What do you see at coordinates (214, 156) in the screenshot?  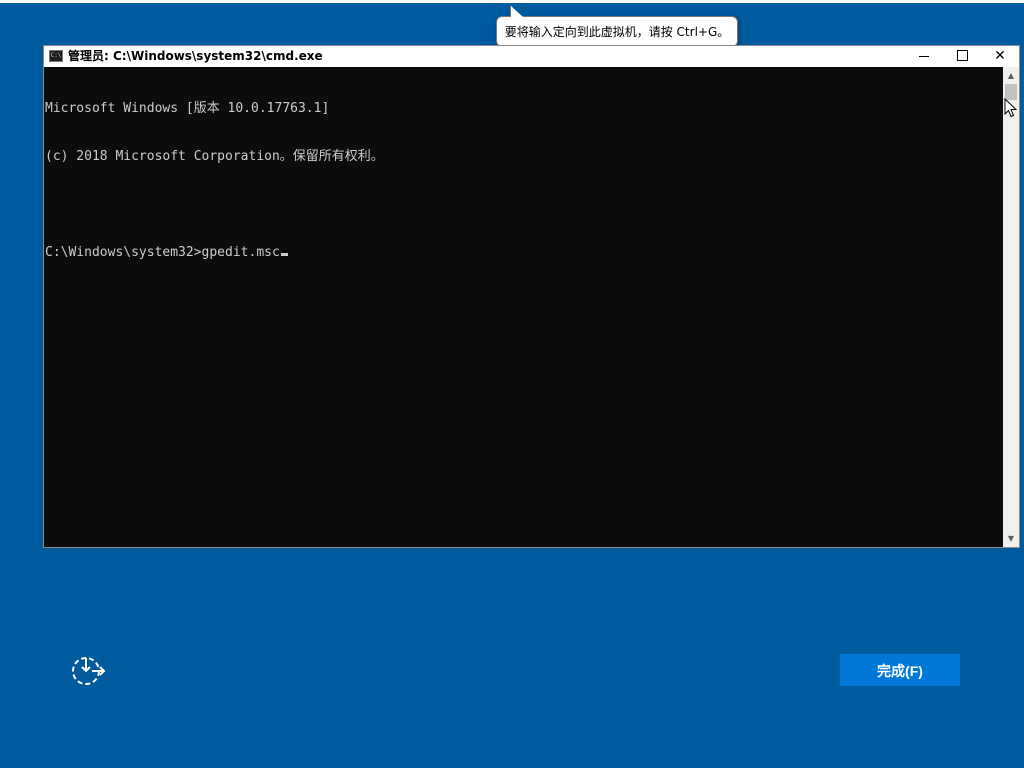 I see `console-line-copyright: (c) 2018 Microsoft Corporation。保留所有权利。` at bounding box center [214, 156].